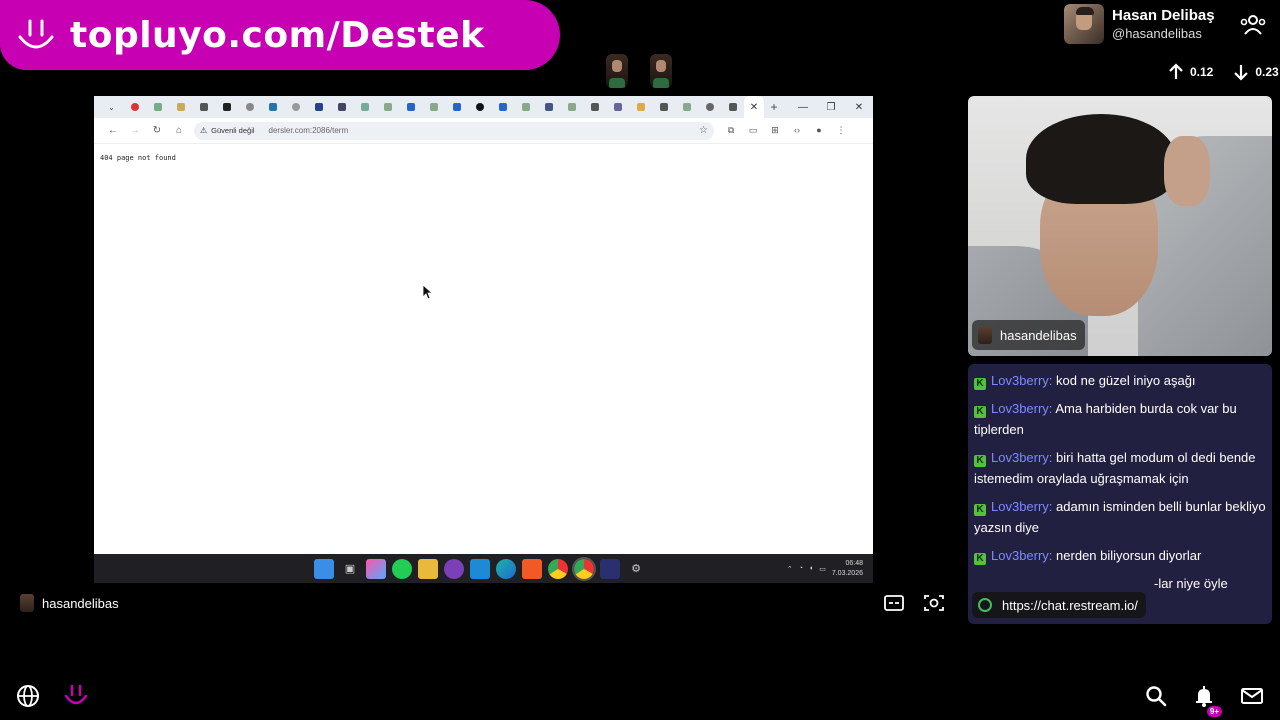  What do you see at coordinates (709, 107) in the screenshot?
I see `globe-tab-icon` at bounding box center [709, 107].